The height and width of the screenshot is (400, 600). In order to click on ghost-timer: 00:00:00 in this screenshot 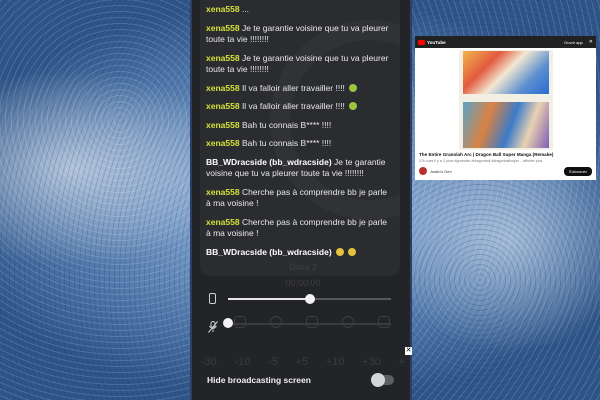, I will do `click(303, 283)`.